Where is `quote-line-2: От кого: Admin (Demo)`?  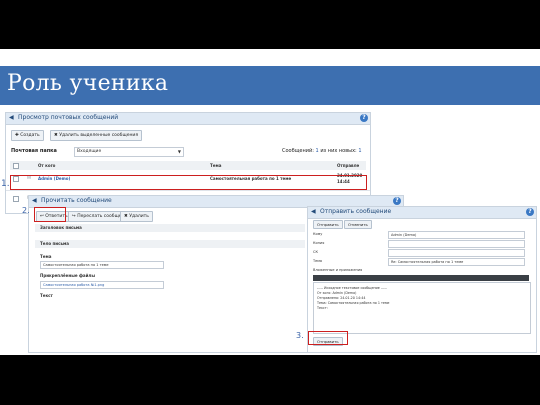
quote-line-2: От кого: Admin (Demo) is located at coordinates (337, 293).